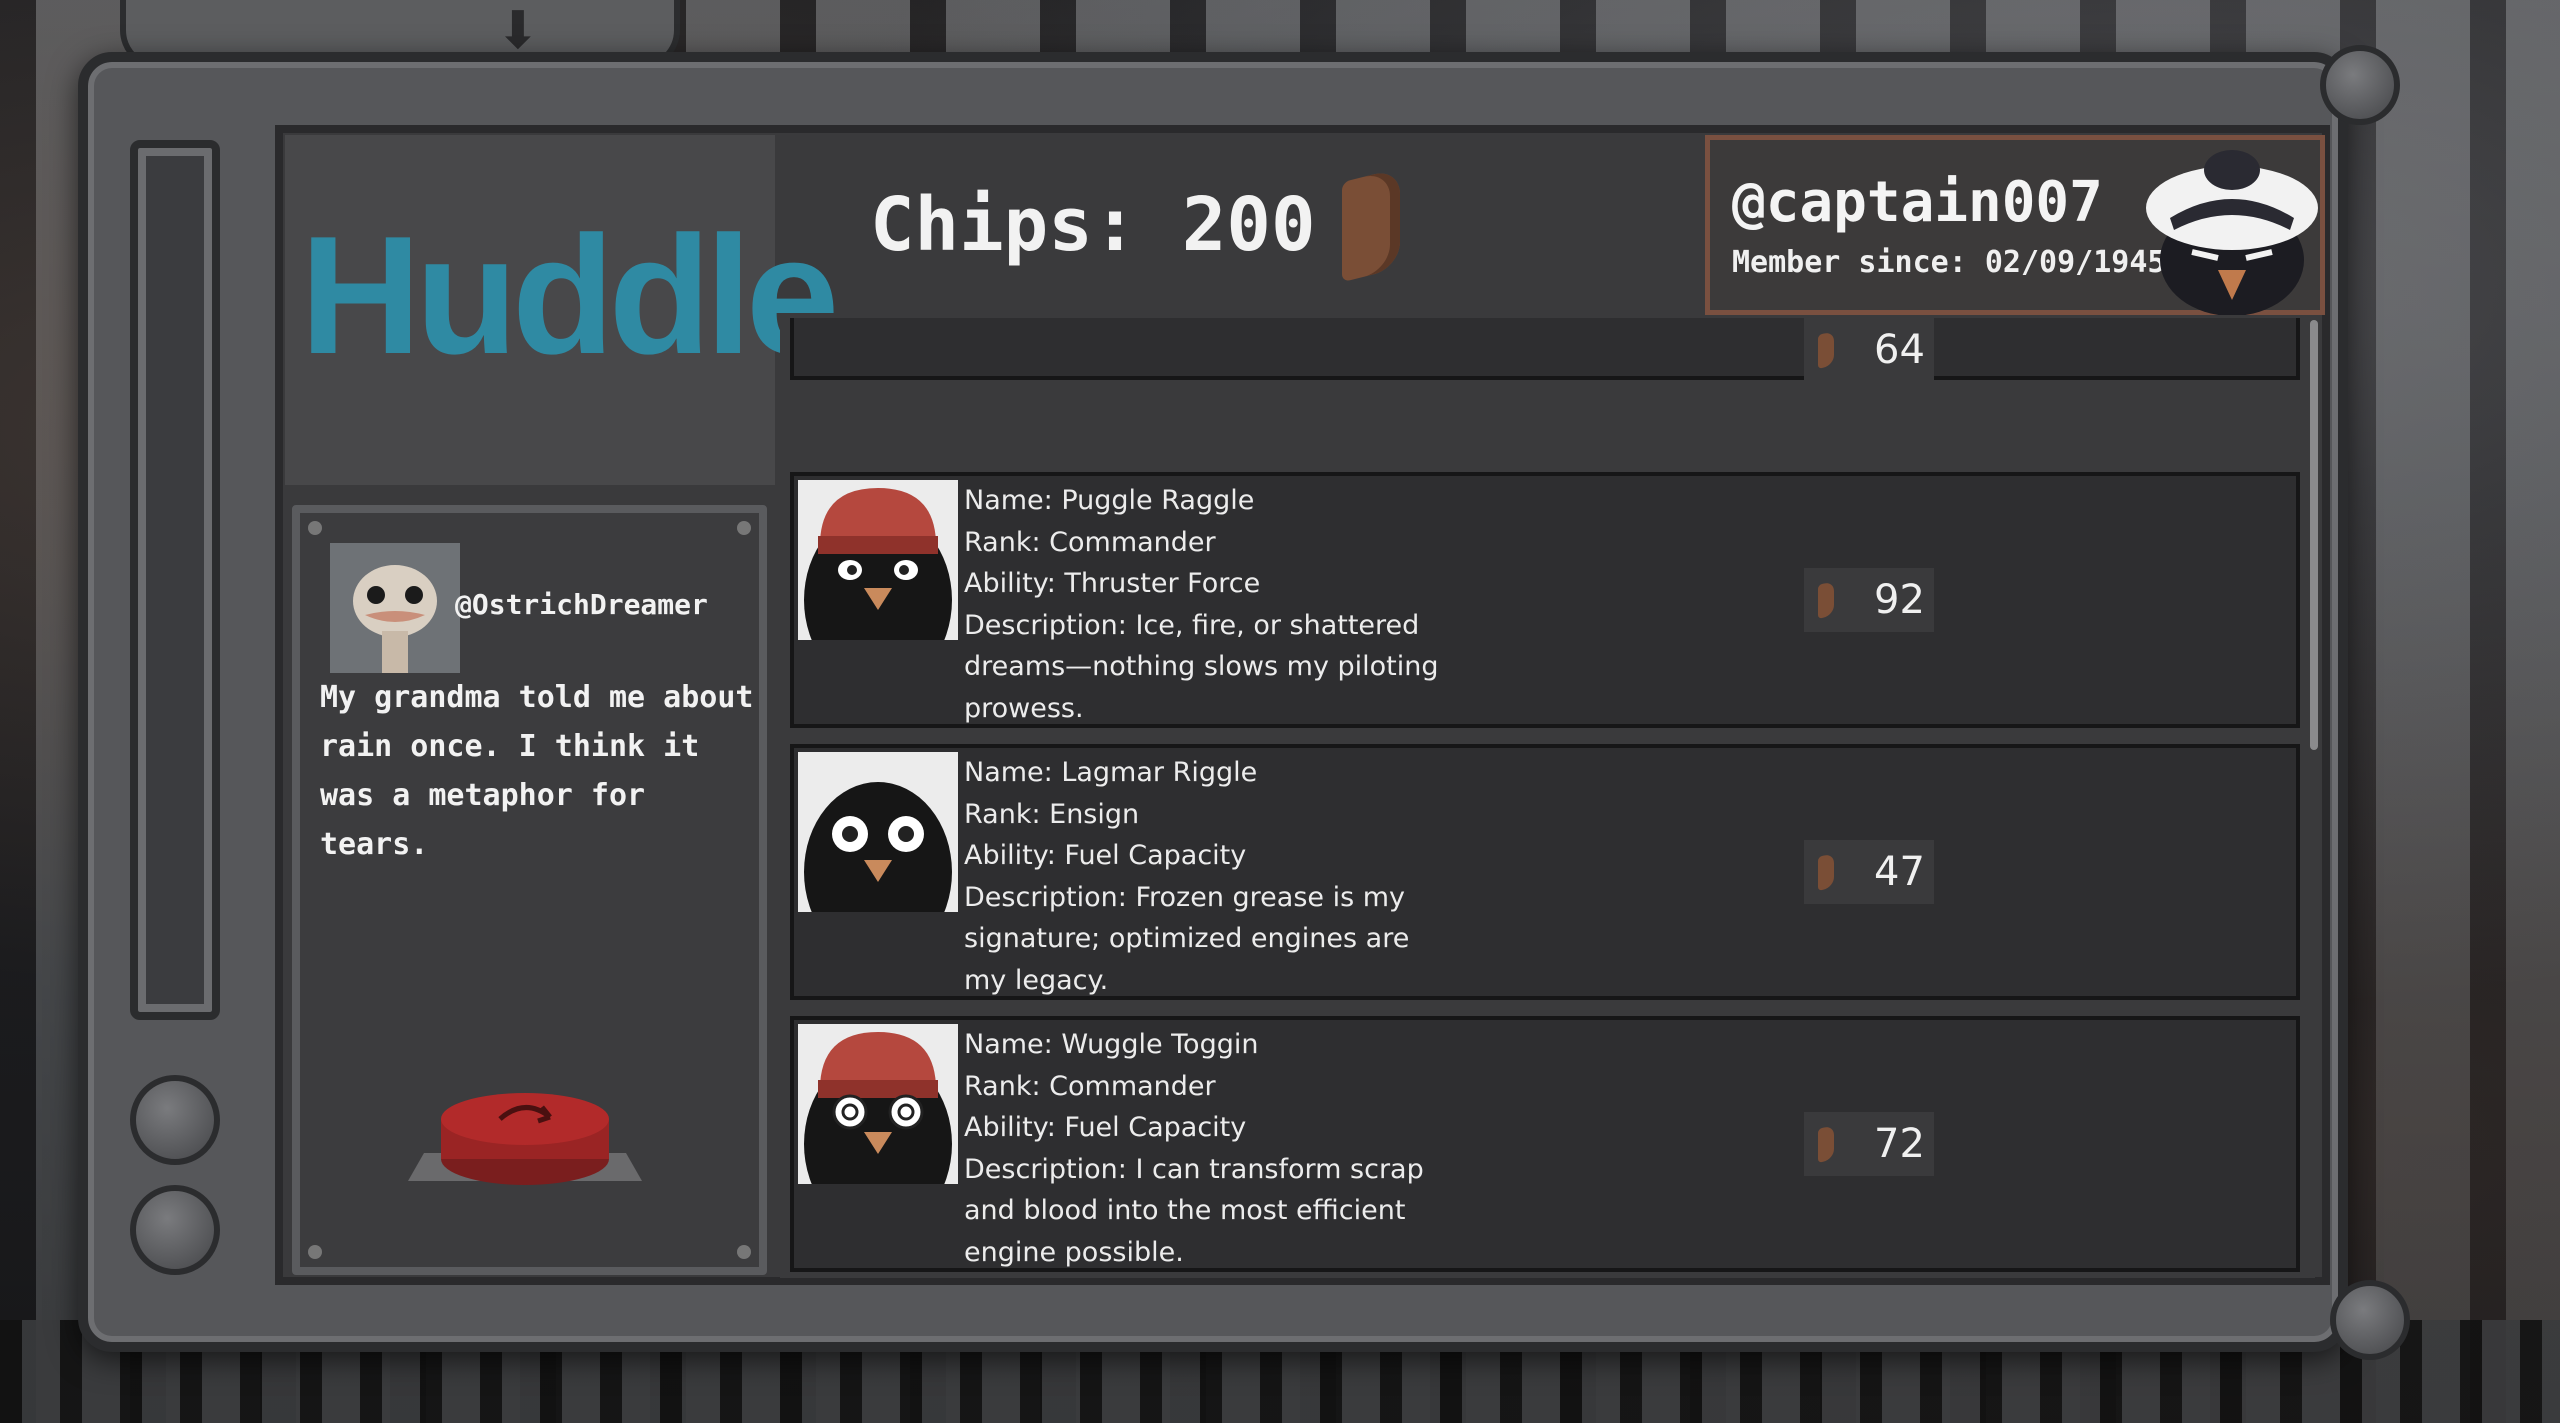 Image resolution: width=2560 pixels, height=1423 pixels. What do you see at coordinates (525, 1133) in the screenshot?
I see `refresh-button` at bounding box center [525, 1133].